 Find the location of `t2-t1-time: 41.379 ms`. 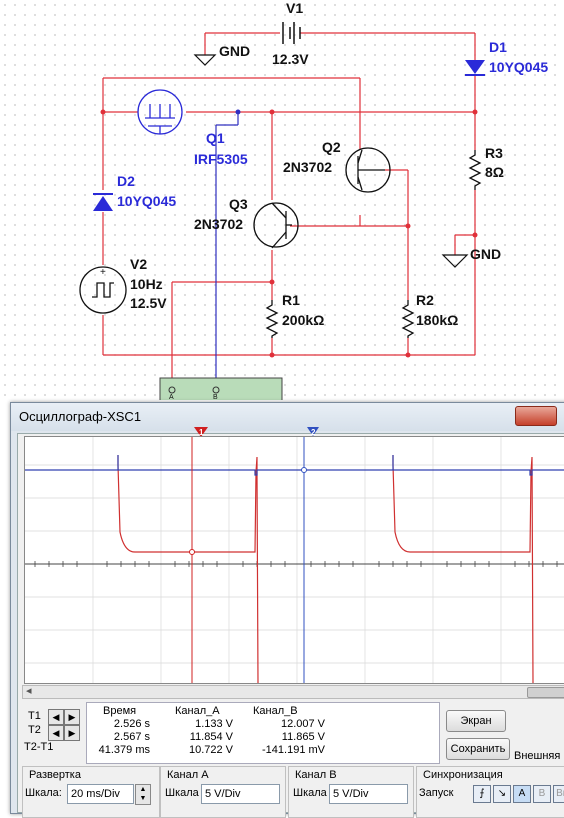

t2-t1-time: 41.379 ms is located at coordinates (124, 750).